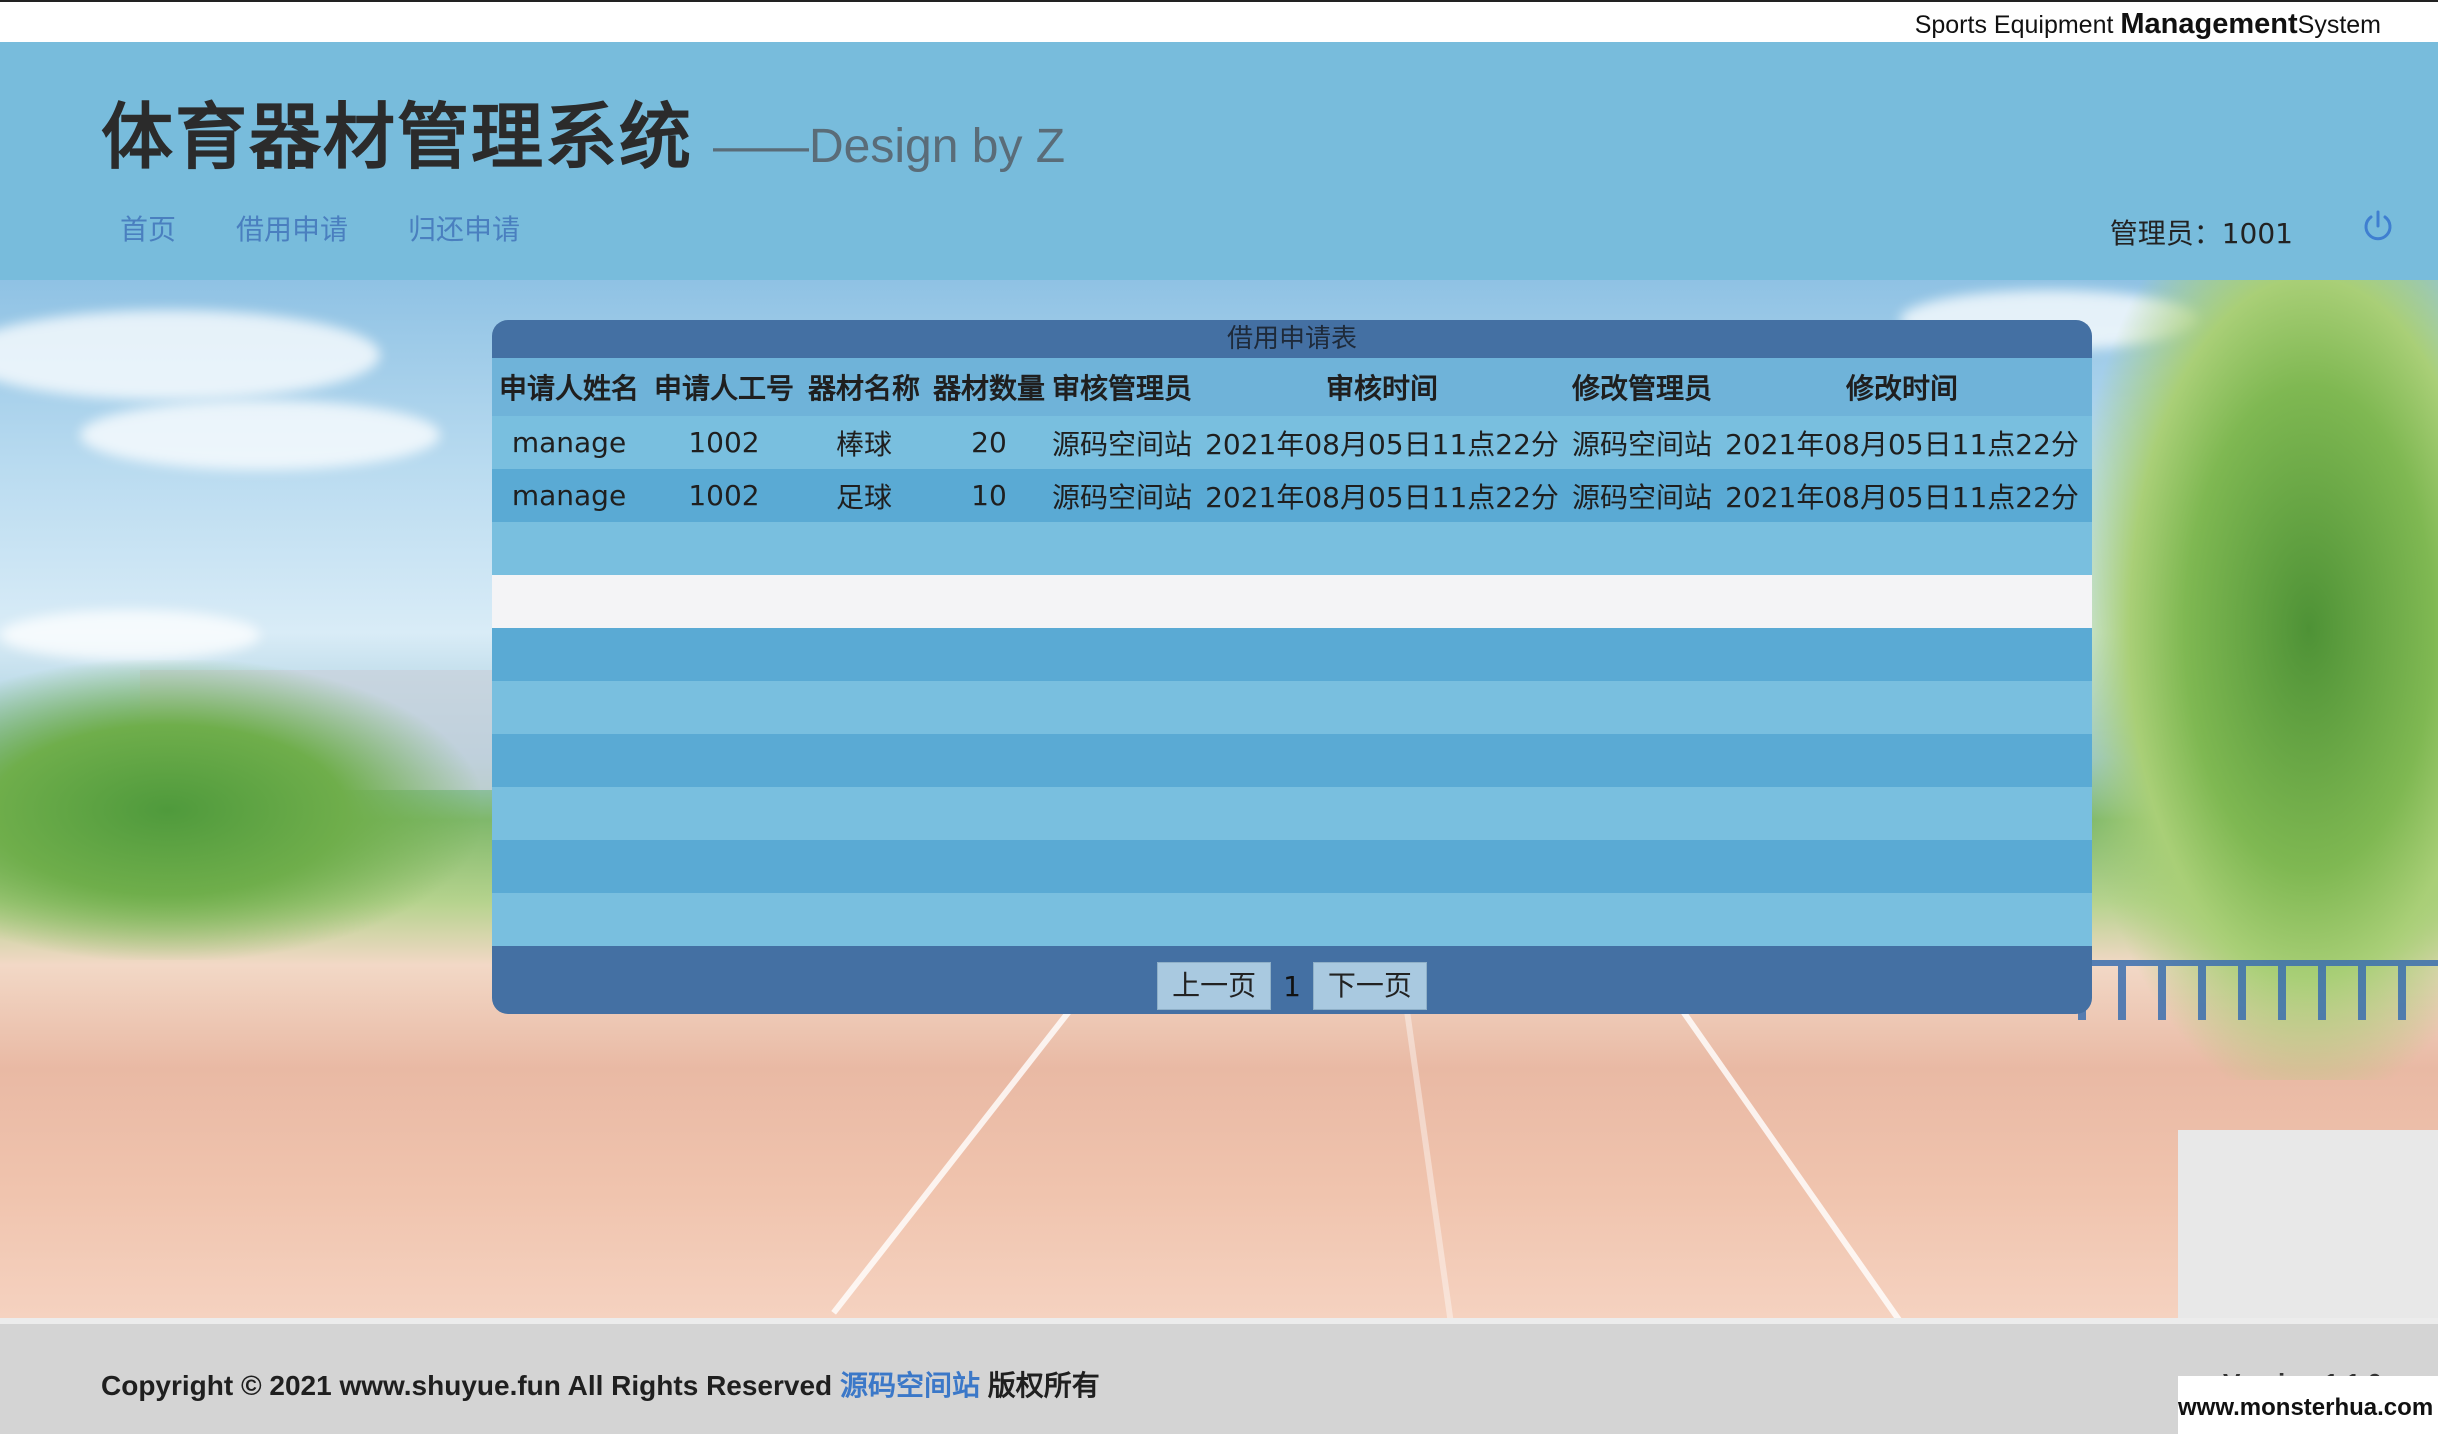 The image size is (2438, 1434). Describe the element at coordinates (863, 444) in the screenshot. I see `table-cell: 棒球` at that location.